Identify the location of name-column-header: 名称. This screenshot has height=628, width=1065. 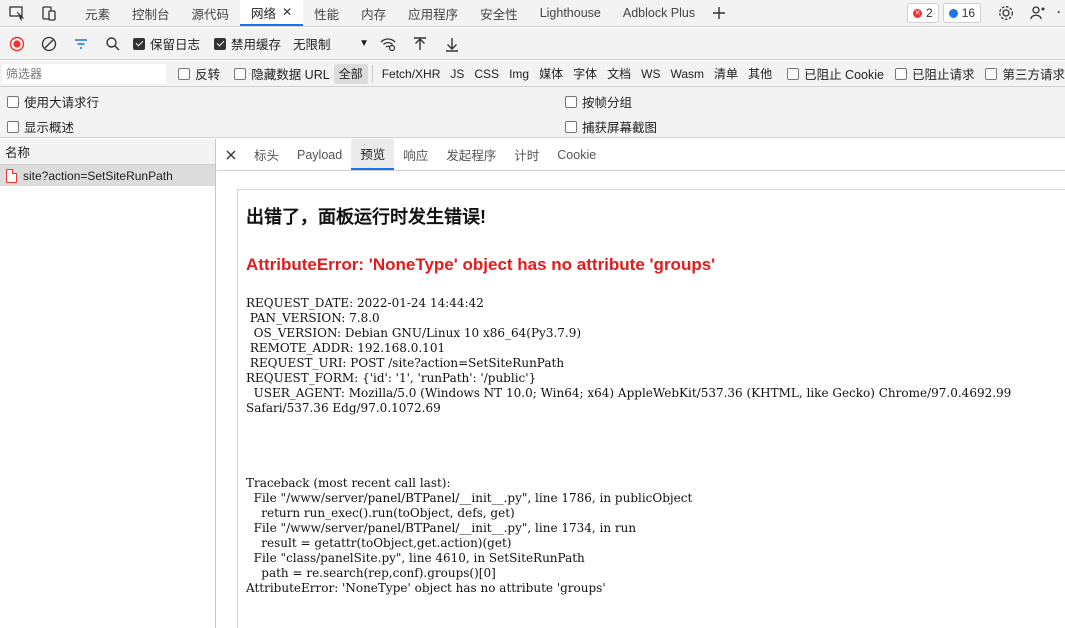
(107, 152).